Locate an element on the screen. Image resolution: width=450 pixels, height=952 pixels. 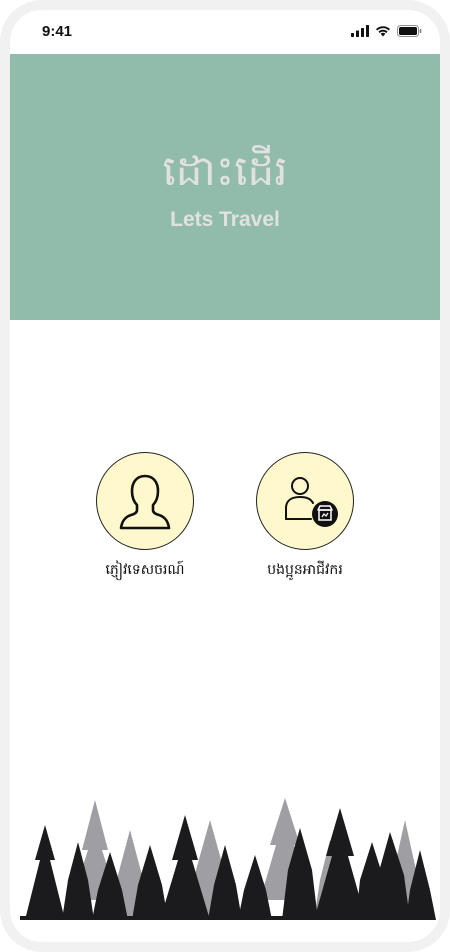
vendor-role-label: បងប្អូនអាជីវករ is located at coordinates (305, 570).